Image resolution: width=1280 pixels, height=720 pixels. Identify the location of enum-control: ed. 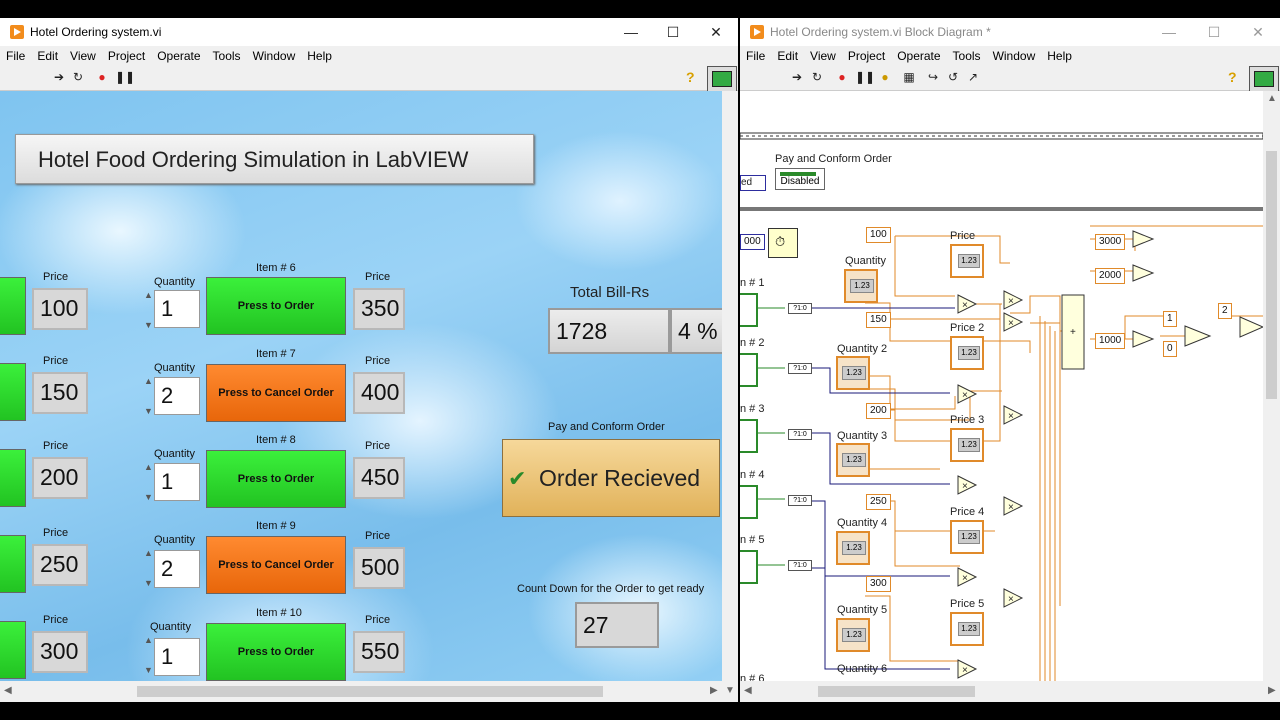
(753, 183).